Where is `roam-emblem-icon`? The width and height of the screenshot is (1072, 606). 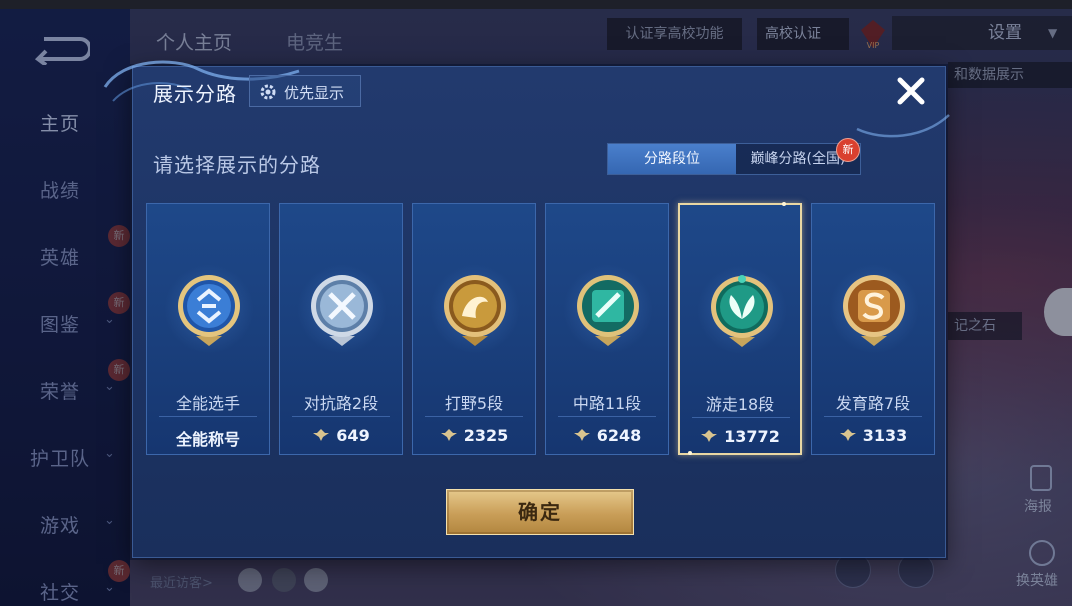 roam-emblem-icon is located at coordinates (742, 311).